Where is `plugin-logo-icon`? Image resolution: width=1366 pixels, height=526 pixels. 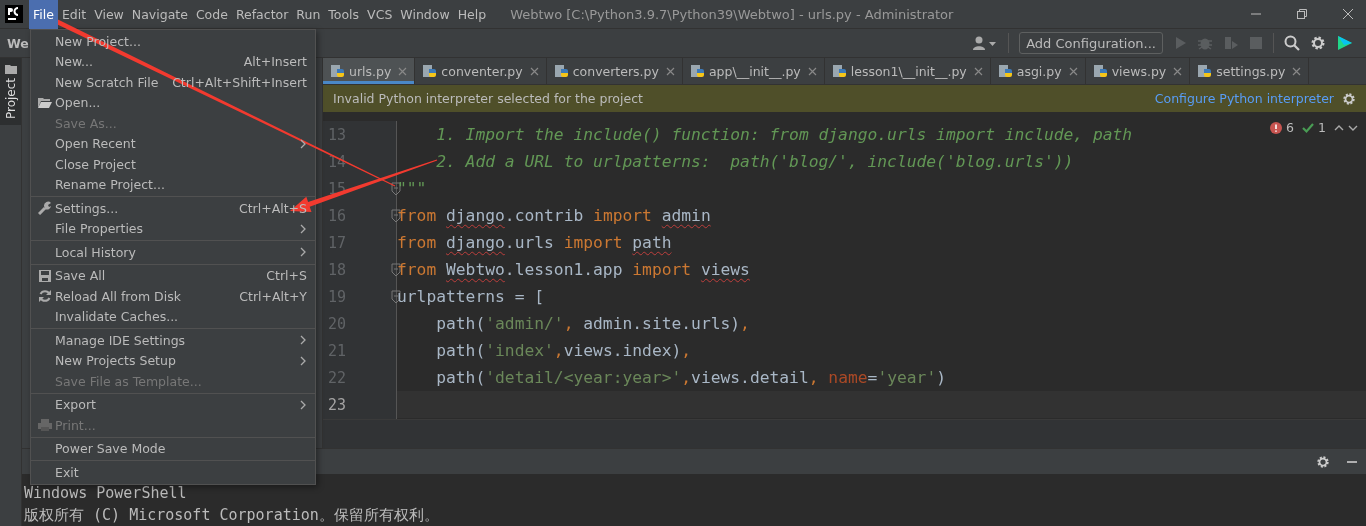 plugin-logo-icon is located at coordinates (1345, 43).